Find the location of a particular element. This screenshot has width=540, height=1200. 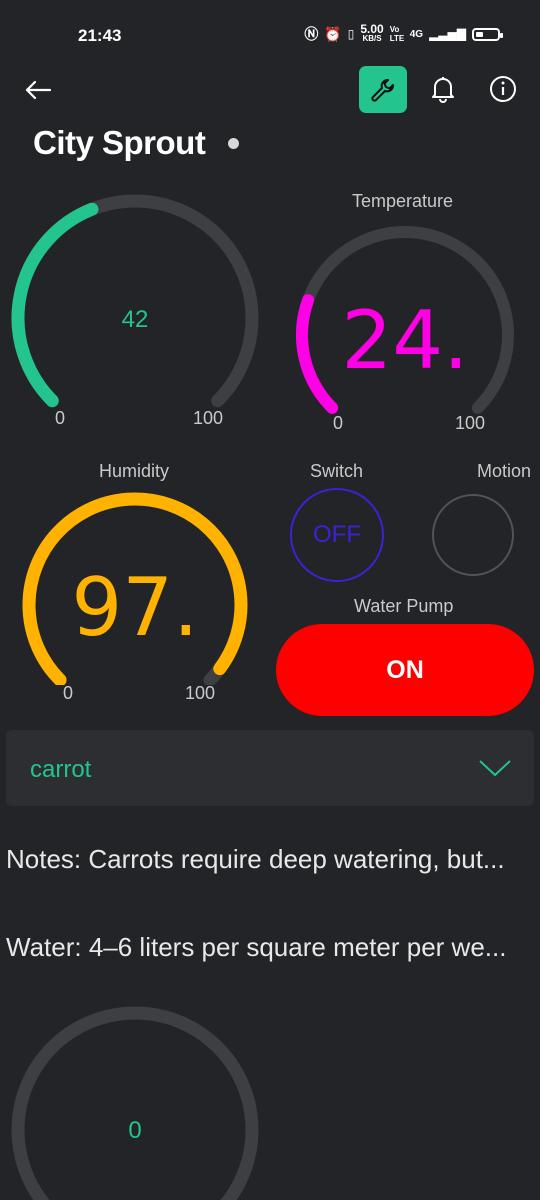

switch-state: OFF is located at coordinates (337, 534).